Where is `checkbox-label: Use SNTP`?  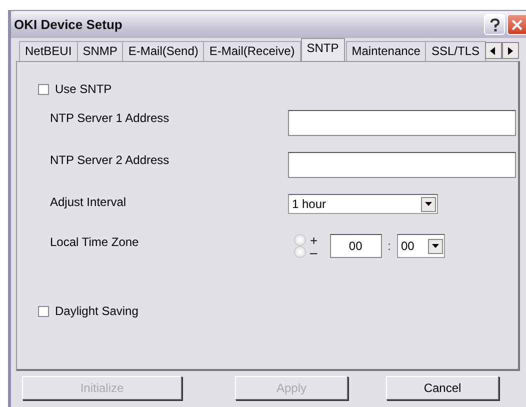
checkbox-label: Use SNTP is located at coordinates (83, 89).